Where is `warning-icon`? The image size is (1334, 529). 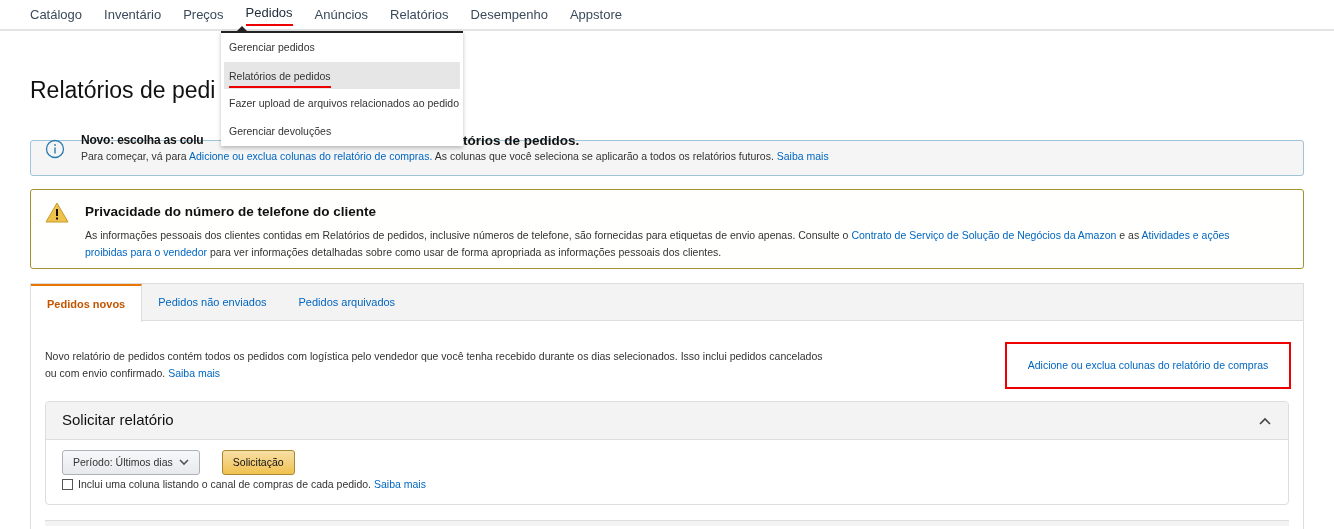
warning-icon is located at coordinates (57, 212).